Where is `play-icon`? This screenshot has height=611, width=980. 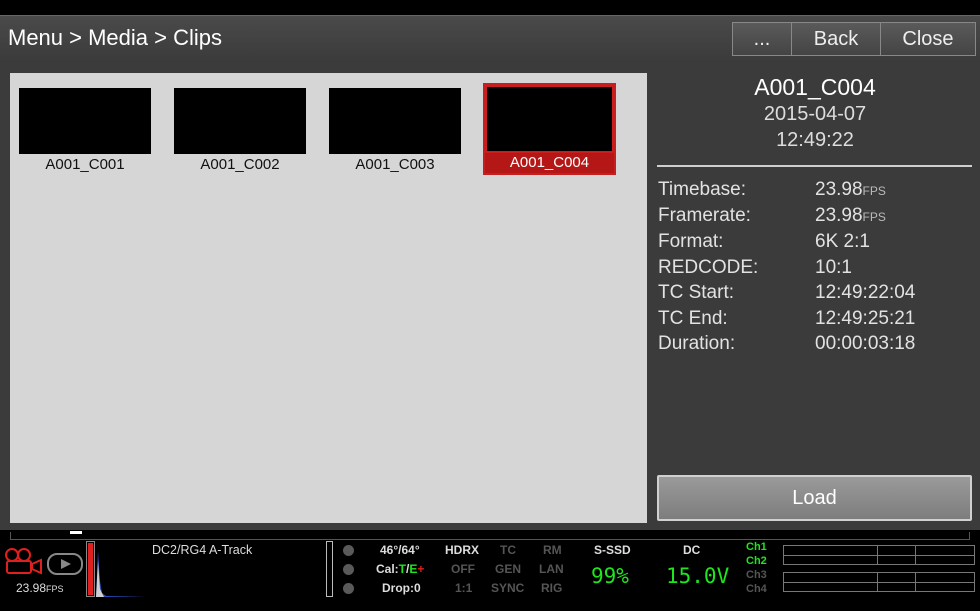 play-icon is located at coordinates (65, 564).